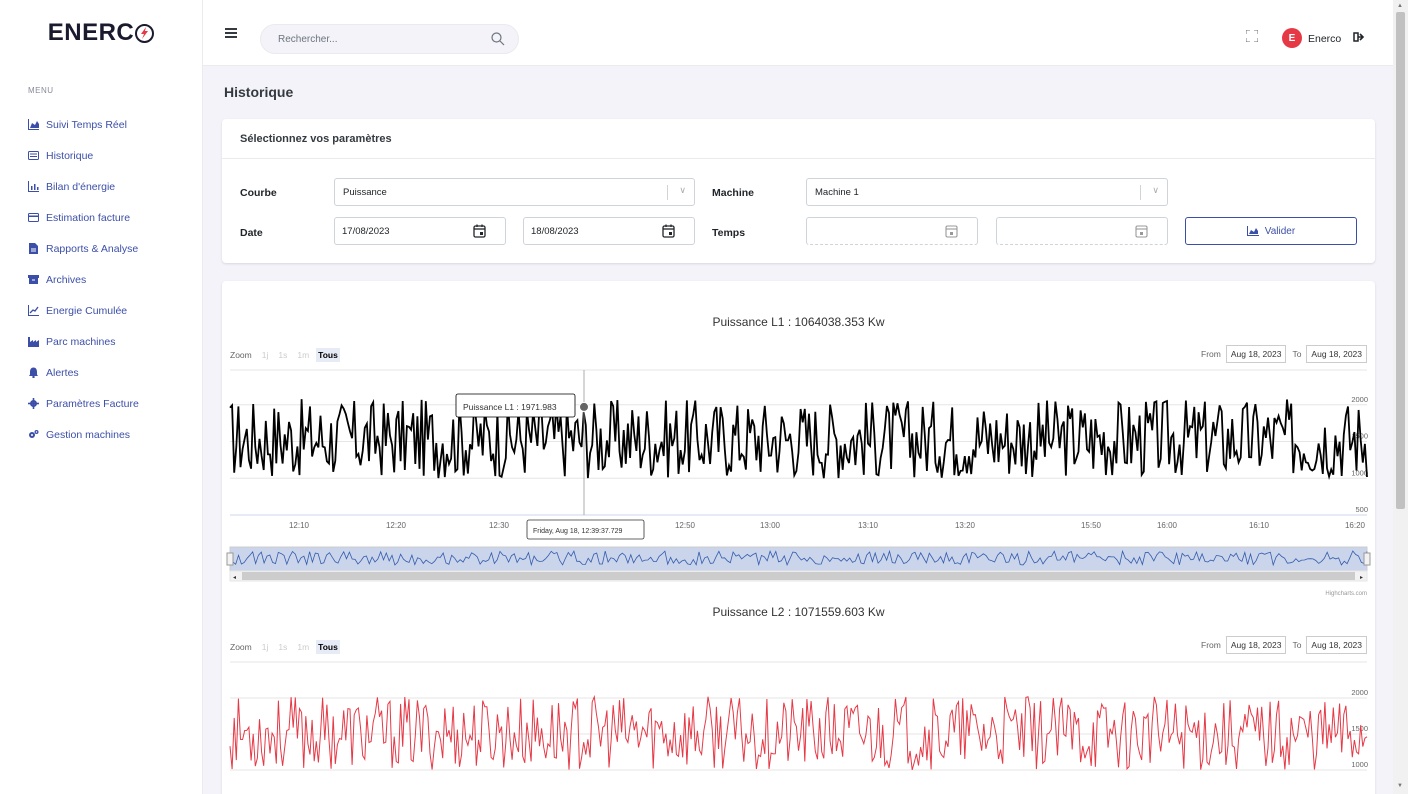 This screenshot has height=794, width=1408. What do you see at coordinates (299, 525) in the screenshot?
I see `x-tick-label: 12:10` at bounding box center [299, 525].